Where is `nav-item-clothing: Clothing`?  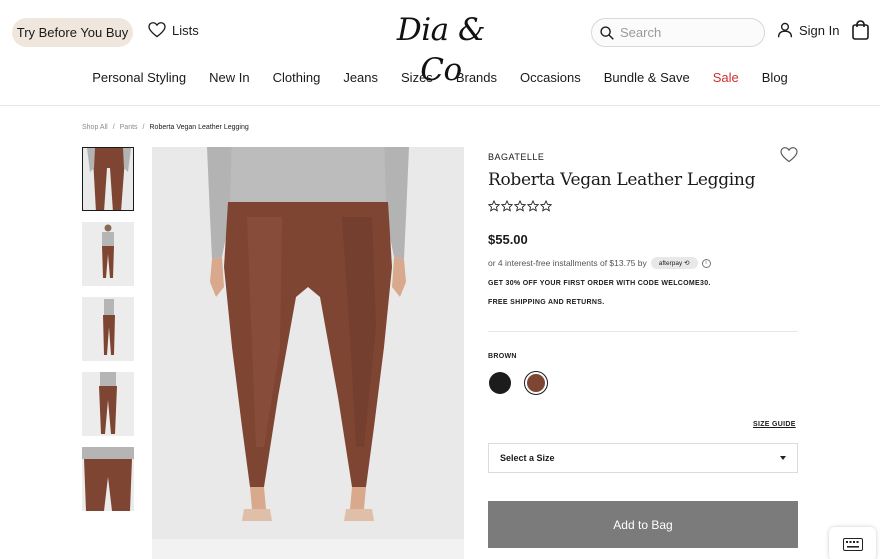 nav-item-clothing: Clothing is located at coordinates (296, 84).